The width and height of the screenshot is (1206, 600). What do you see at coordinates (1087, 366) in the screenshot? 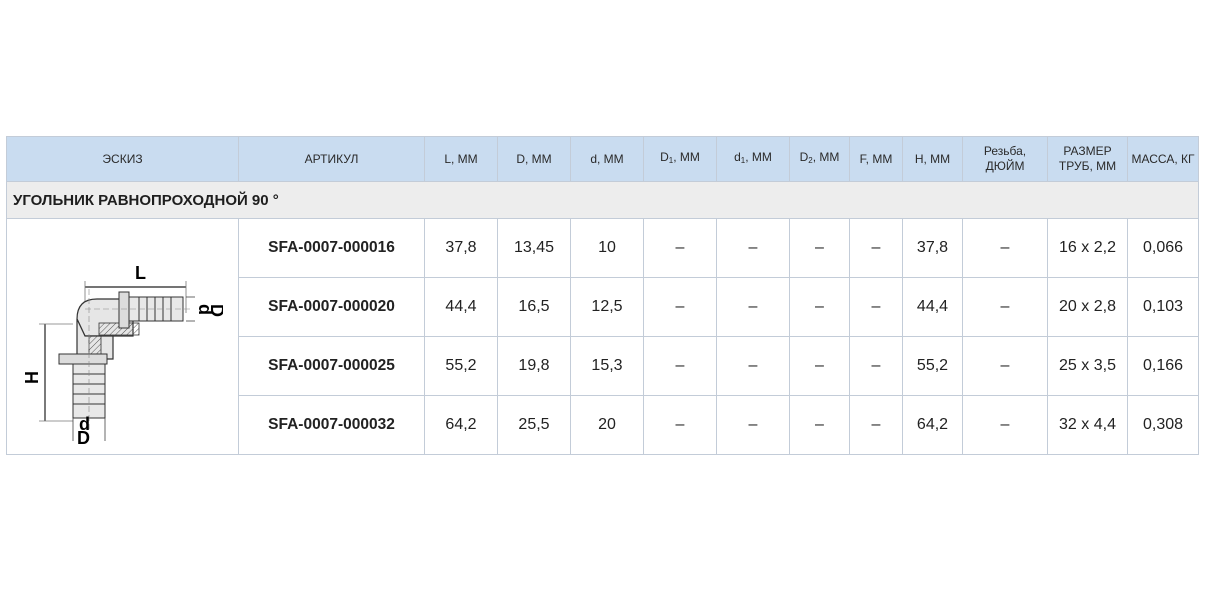
I see `cell-pipe-size: 25 x 3,5` at bounding box center [1087, 366].